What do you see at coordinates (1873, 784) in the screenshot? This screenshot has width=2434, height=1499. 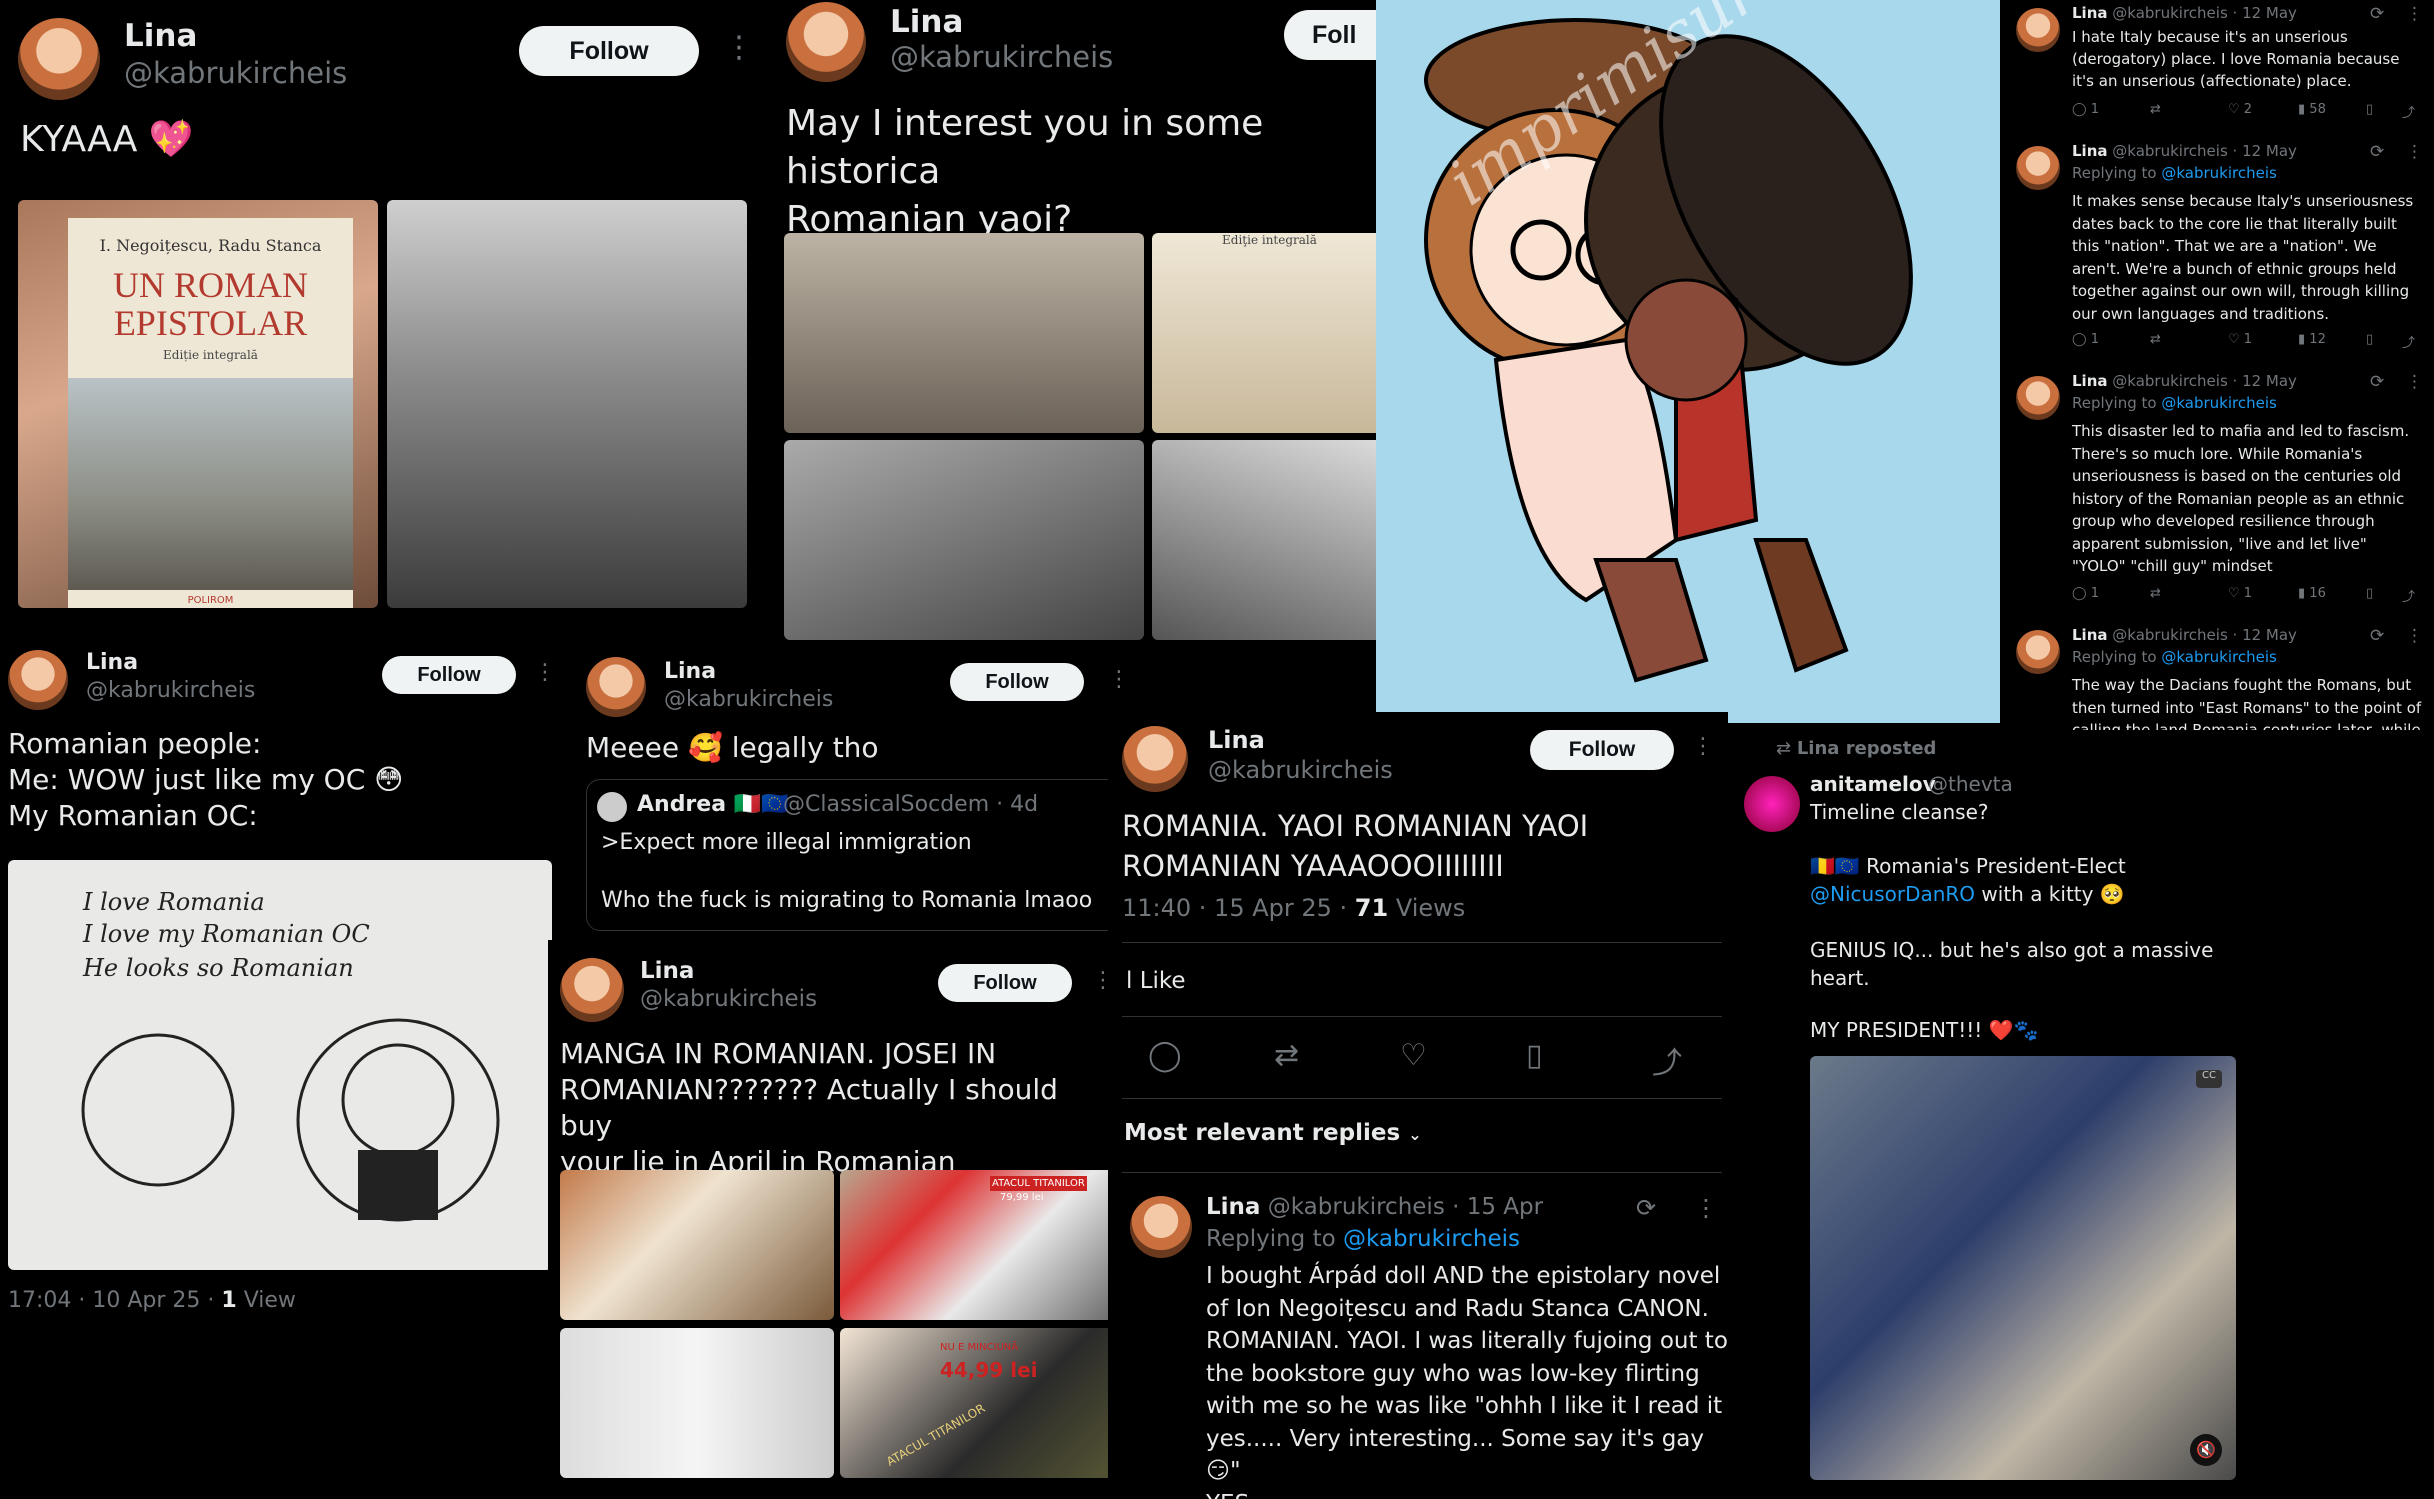 I see `repost-author-name: anitamelov` at bounding box center [1873, 784].